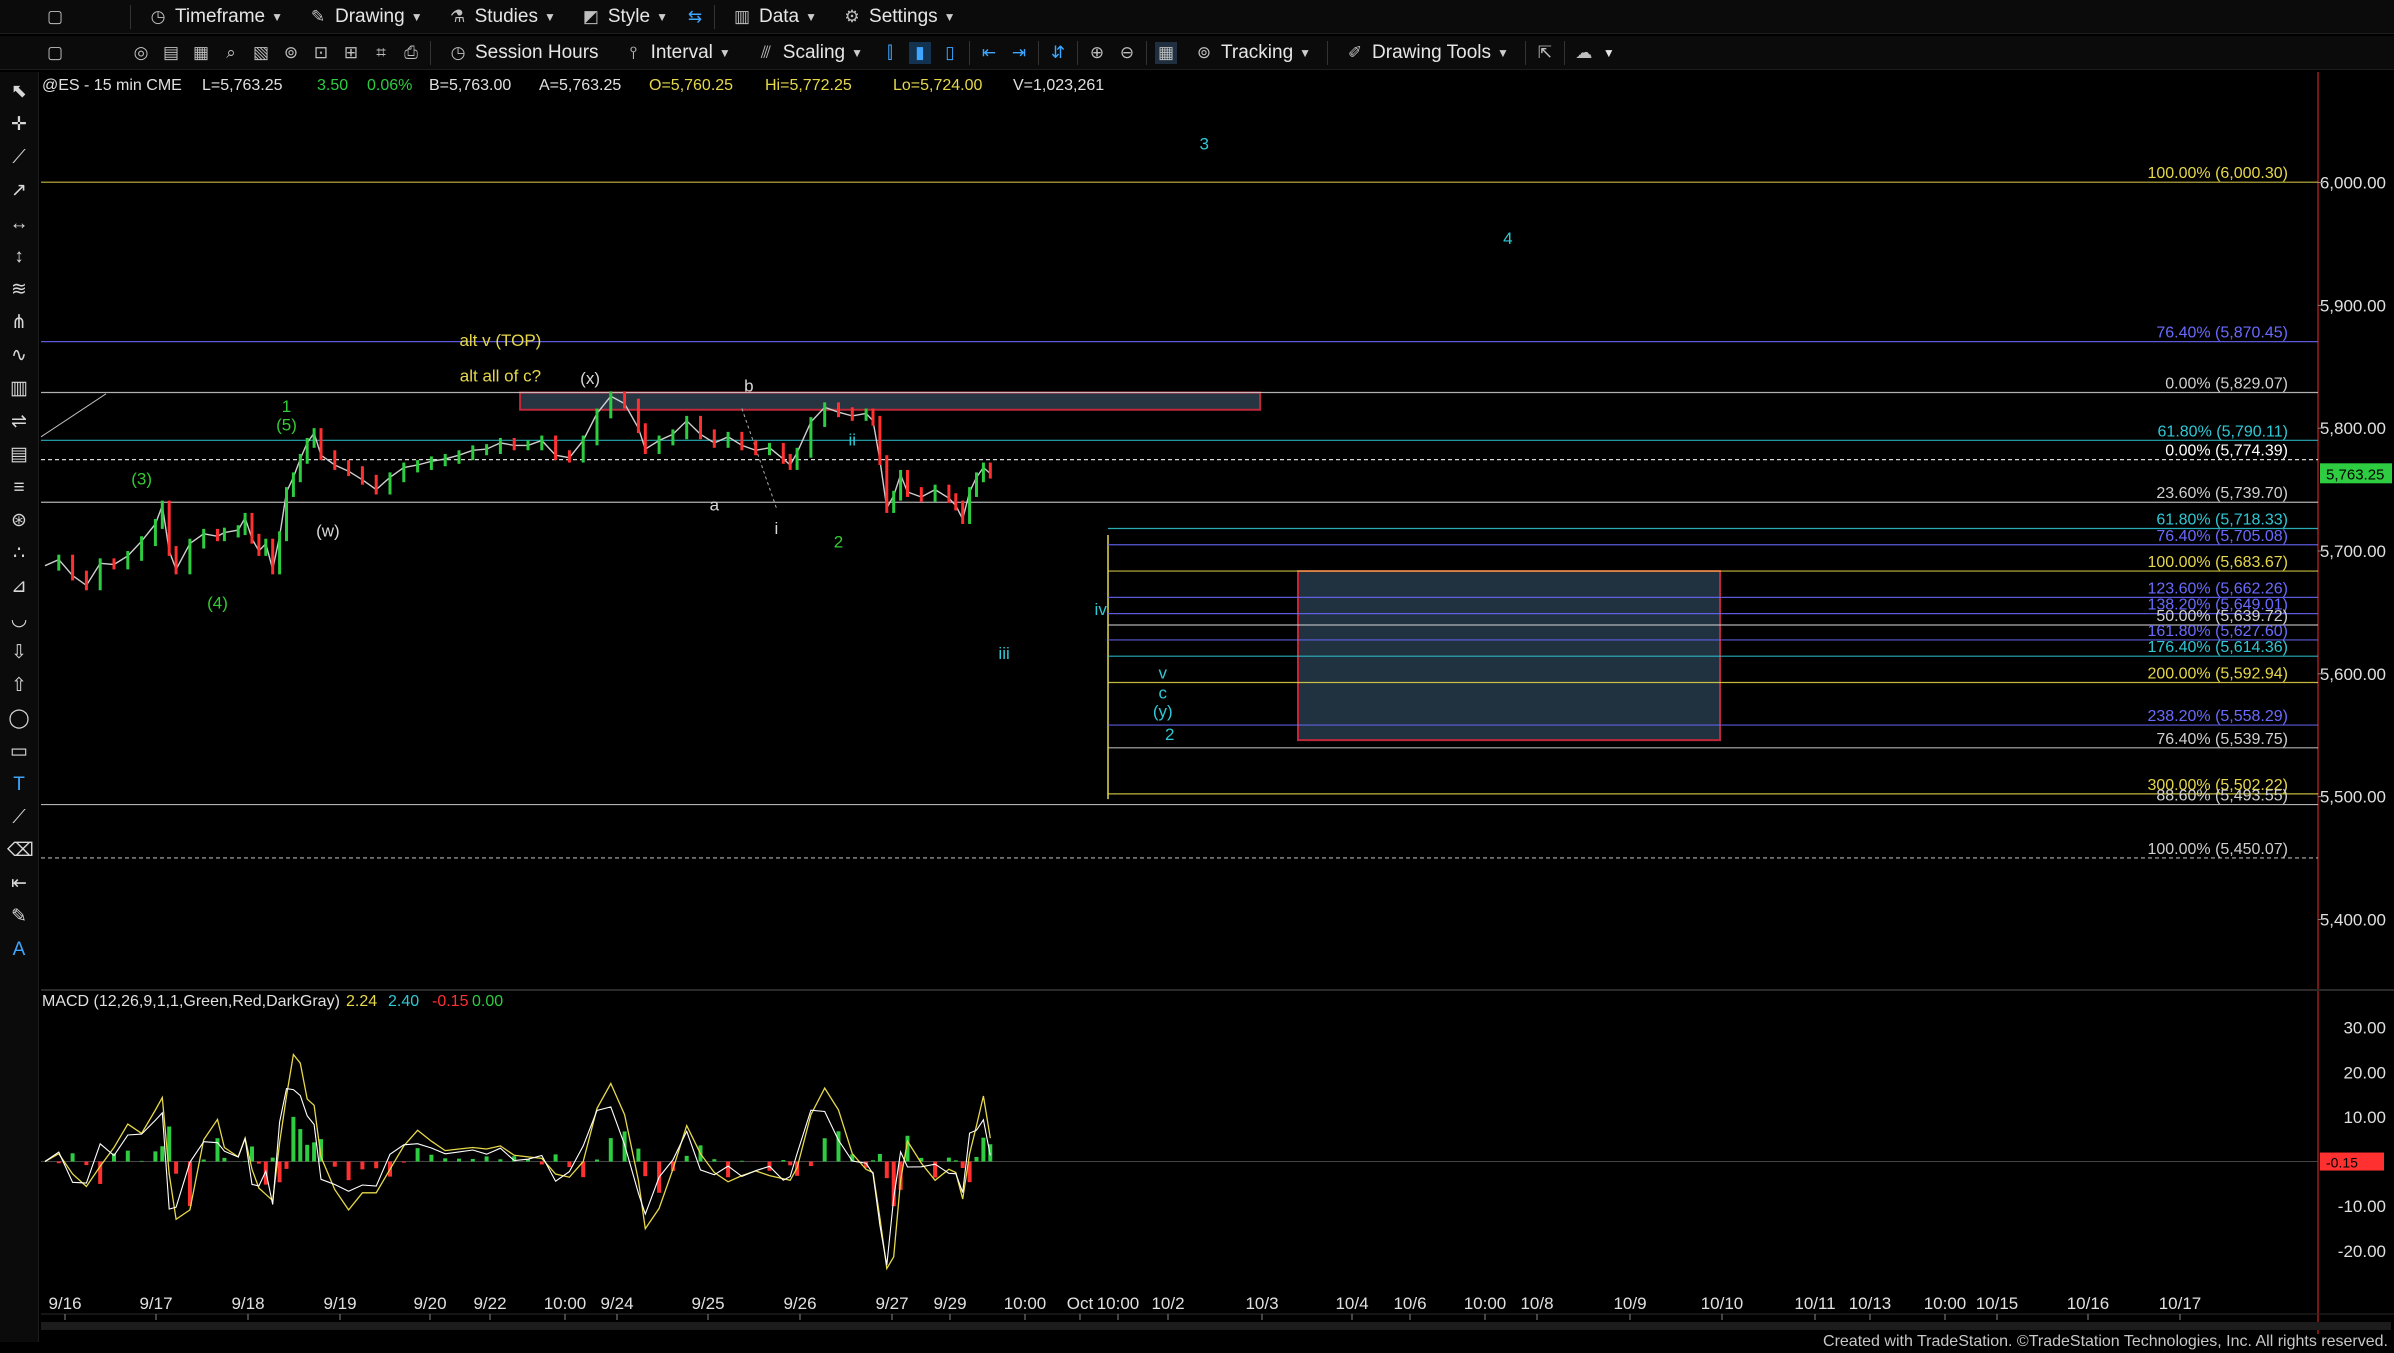  Describe the element at coordinates (19, 224) in the screenshot. I see `horizontal-line-icon: ↔` at that location.